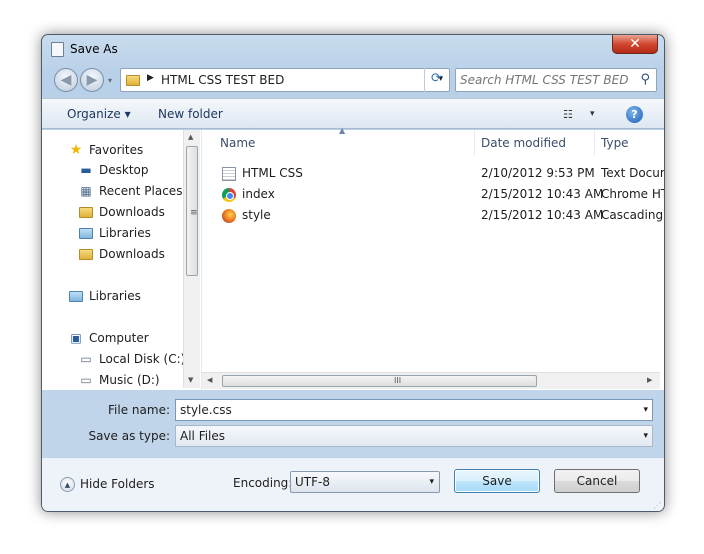 This screenshot has width=704, height=554. What do you see at coordinates (142, 359) in the screenshot?
I see `sidebar-item-label: Local Disk (C:)` at bounding box center [142, 359].